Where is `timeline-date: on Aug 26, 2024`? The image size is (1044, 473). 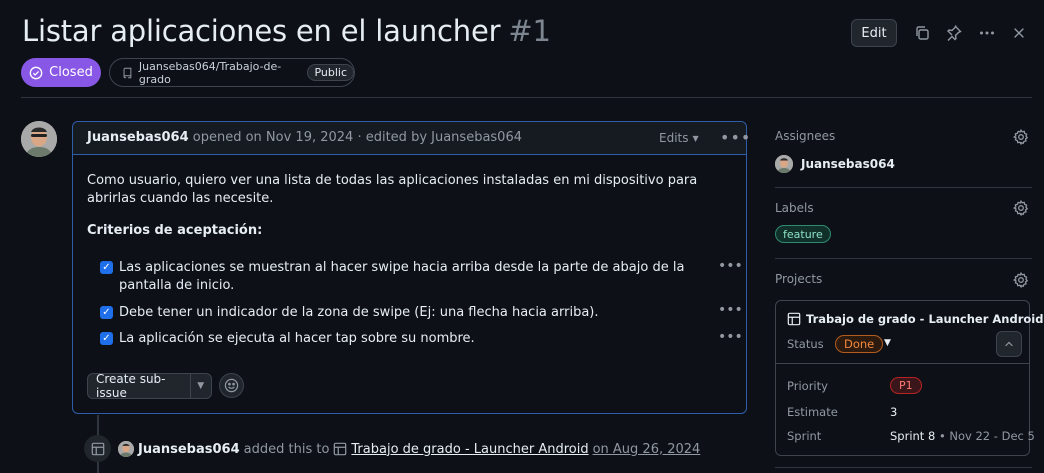 timeline-date: on Aug 26, 2024 is located at coordinates (647, 449).